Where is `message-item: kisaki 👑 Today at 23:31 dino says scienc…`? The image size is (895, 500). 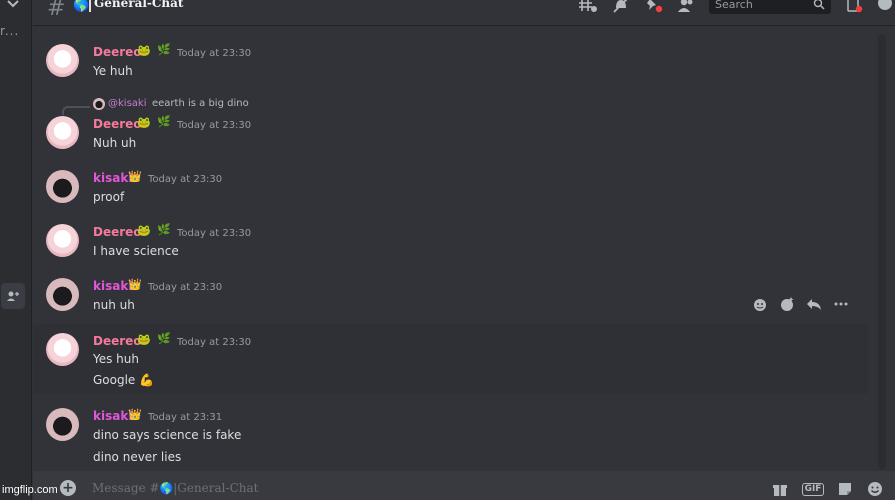 message-item: kisaki 👑 Today at 23:31 dino says scienc… is located at coordinates (450, 436).